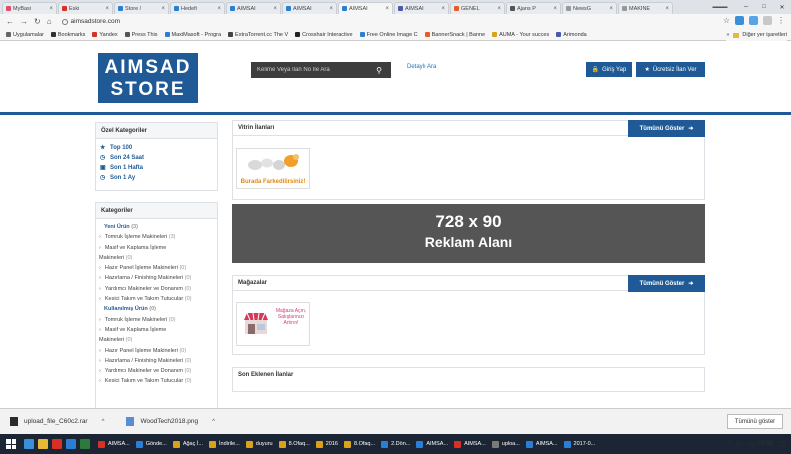 The image size is (791, 454). Describe the element at coordinates (756, 35) in the screenshot. I see `other-bookmarks: » Diğer yer işaretleri` at that location.